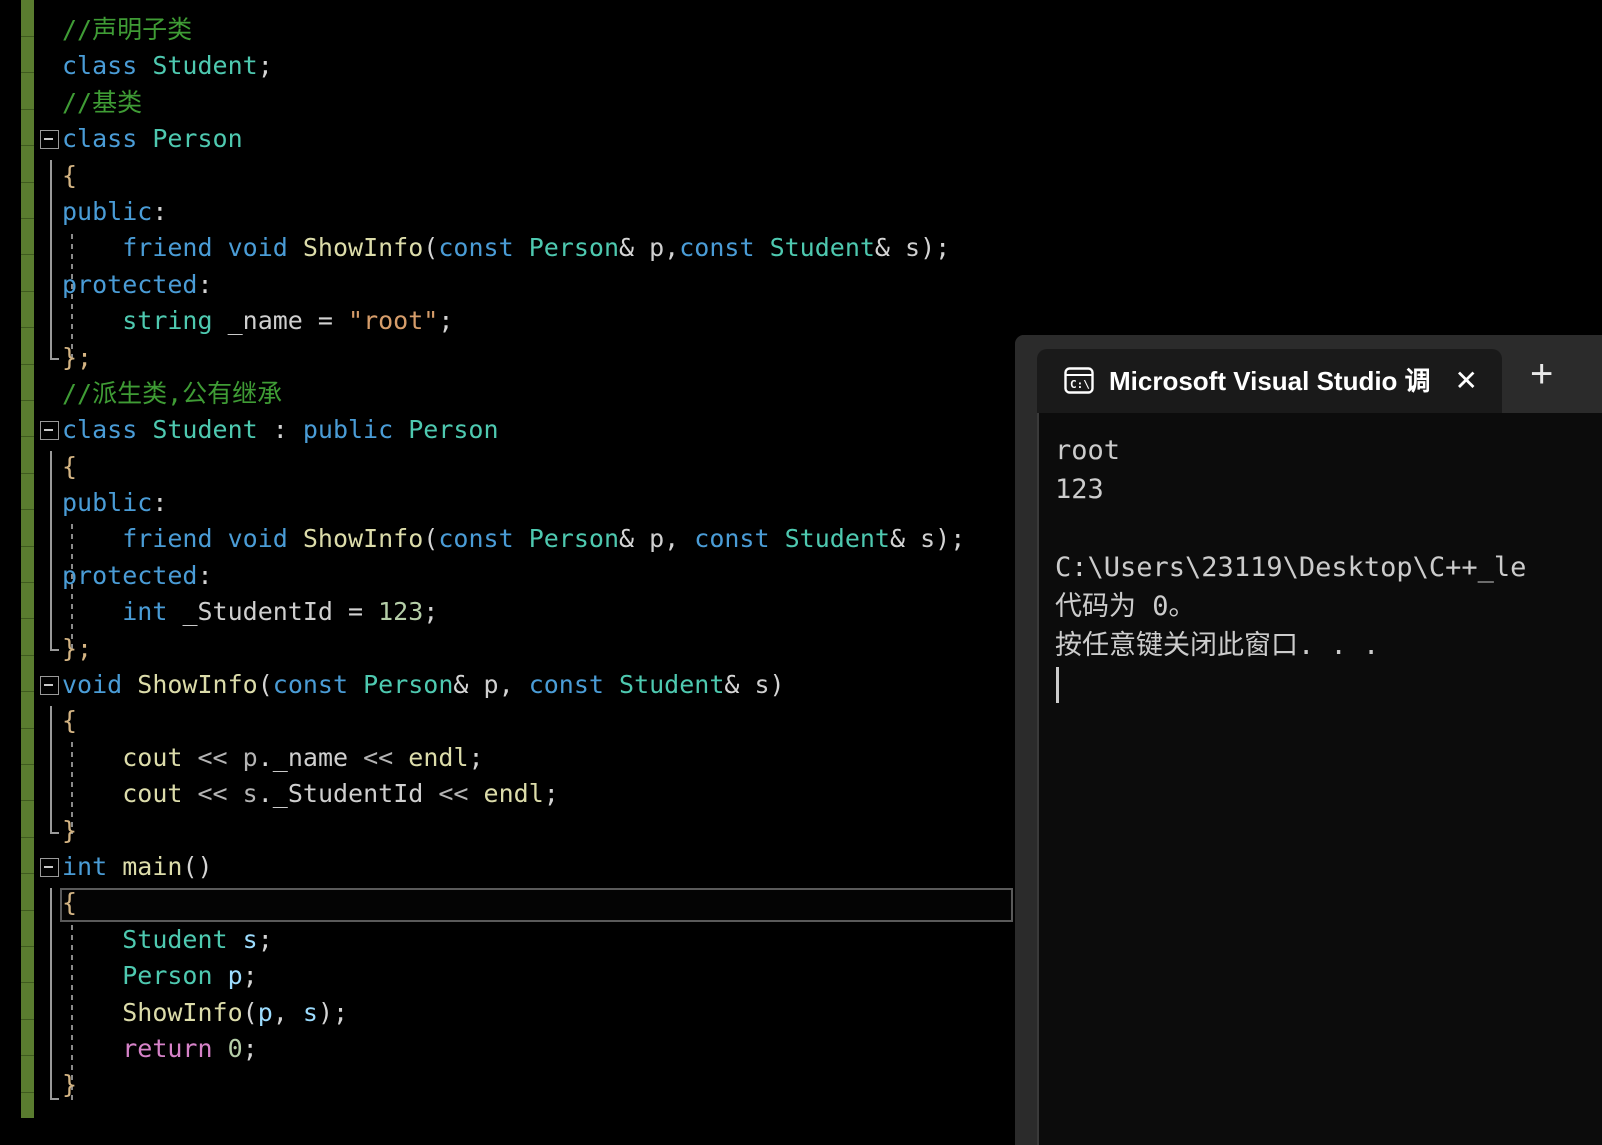 This screenshot has width=1602, height=1145. What do you see at coordinates (507, 139) in the screenshot?
I see `code-line: class Person` at bounding box center [507, 139].